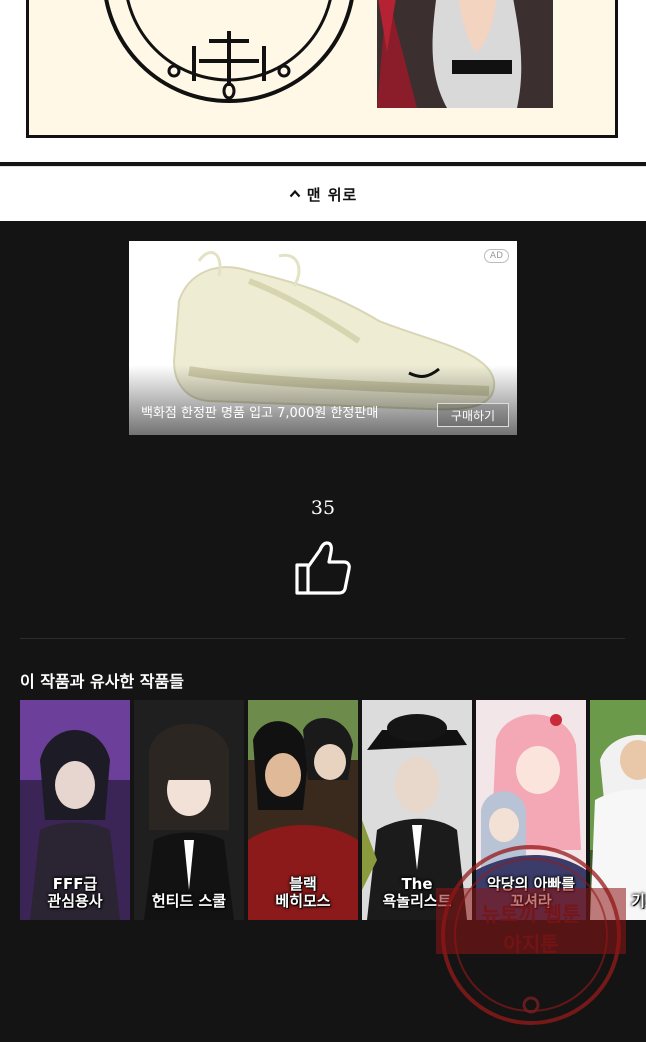  I want to click on comic-panel, so click(322, 69).